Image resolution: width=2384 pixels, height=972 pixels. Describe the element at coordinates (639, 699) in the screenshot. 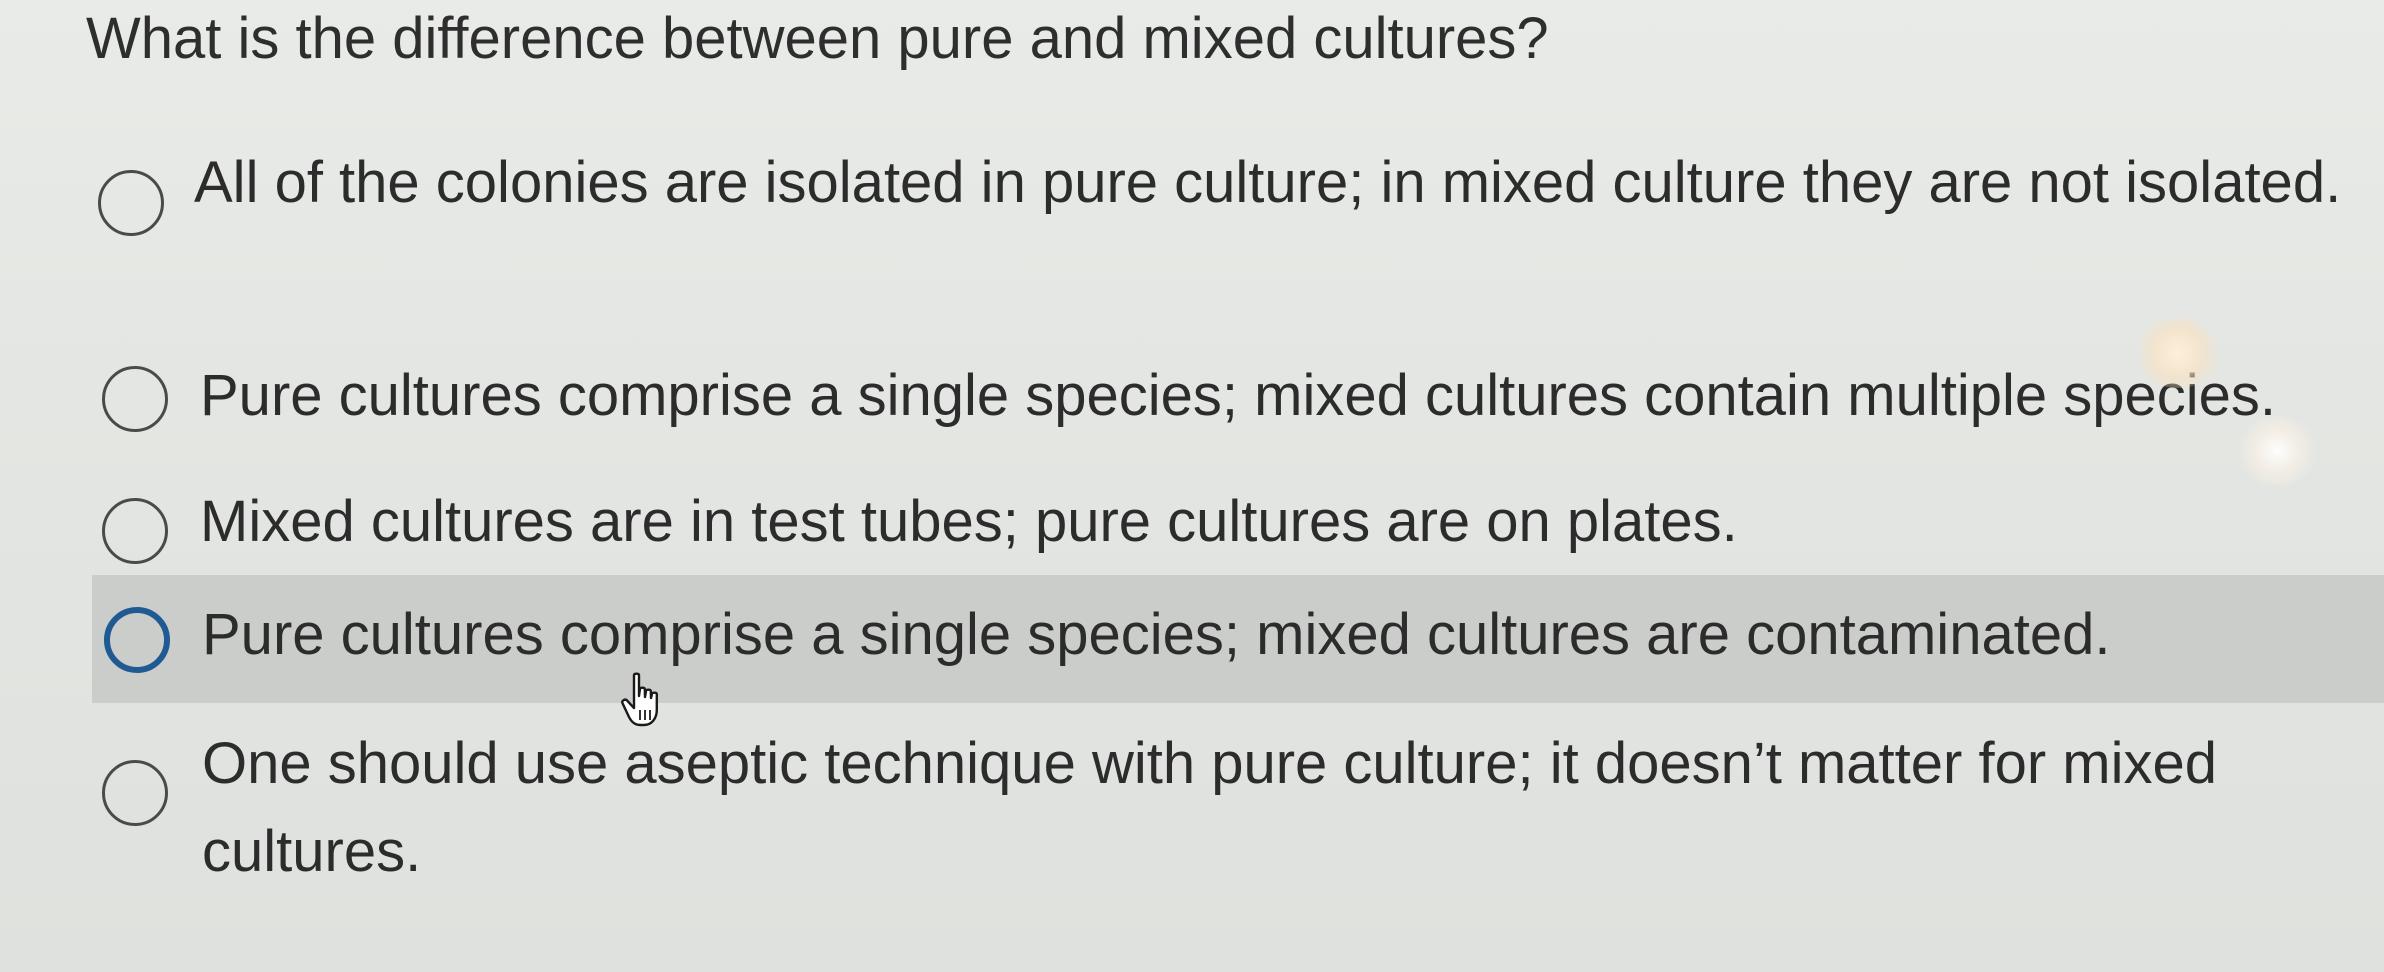

I see `hand-pointer-icon` at that location.